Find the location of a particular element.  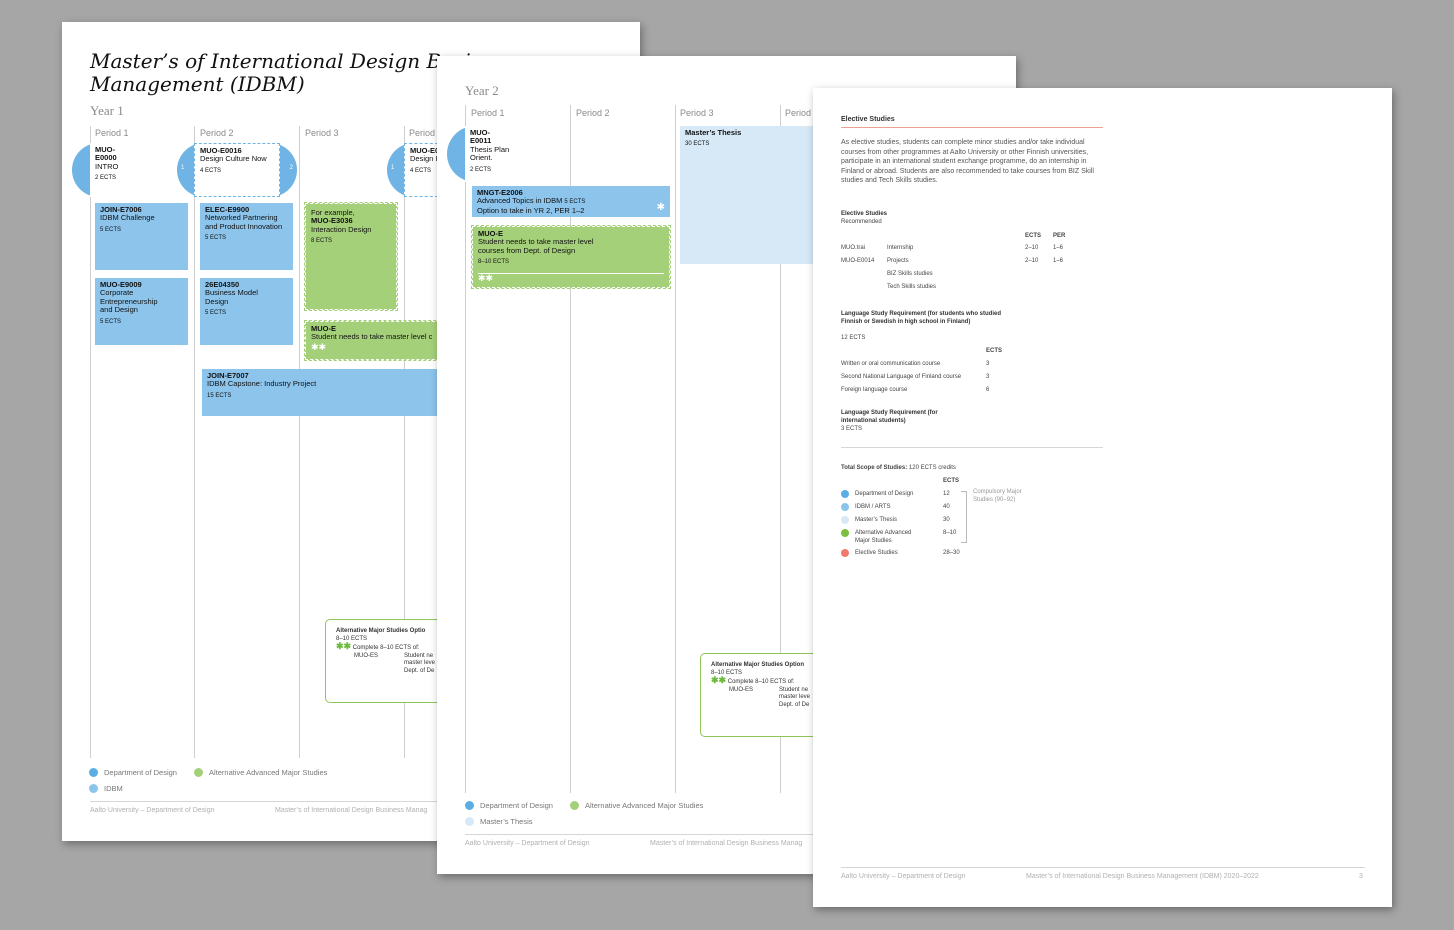

course-ects: 8 ECTS is located at coordinates (322, 241).